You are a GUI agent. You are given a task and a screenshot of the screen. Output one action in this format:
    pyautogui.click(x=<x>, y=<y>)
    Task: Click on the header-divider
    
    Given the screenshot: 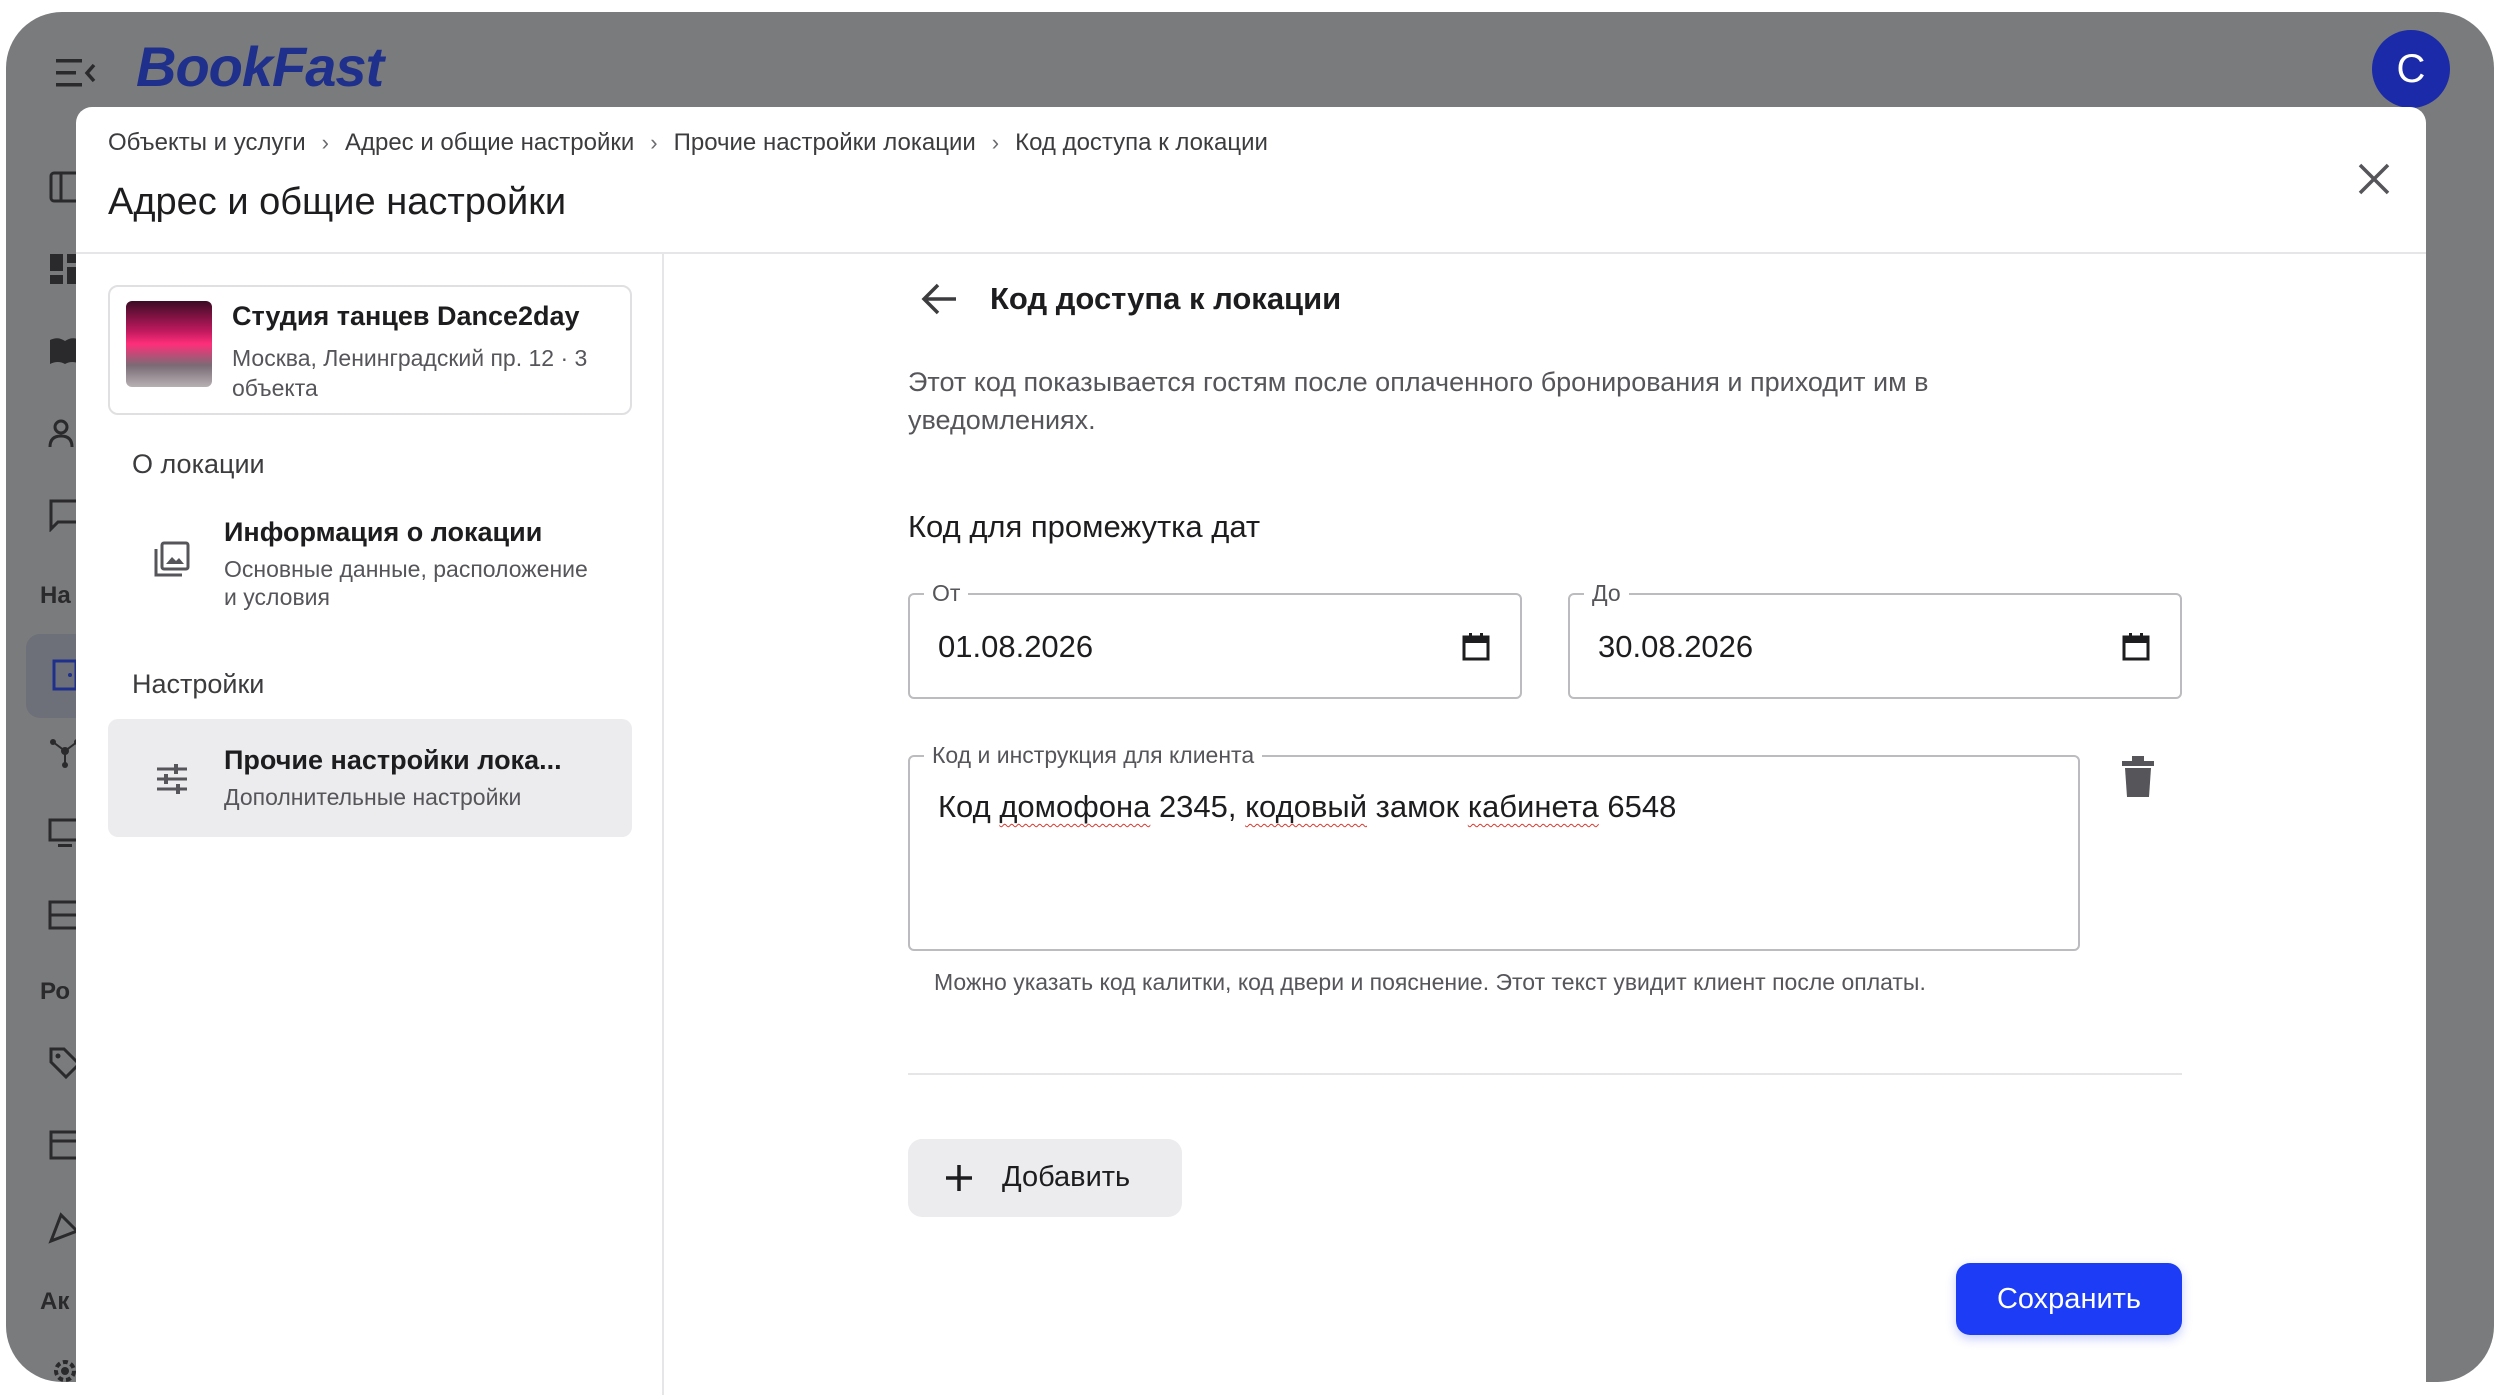 What is the action you would take?
    pyautogui.click(x=1251, y=253)
    